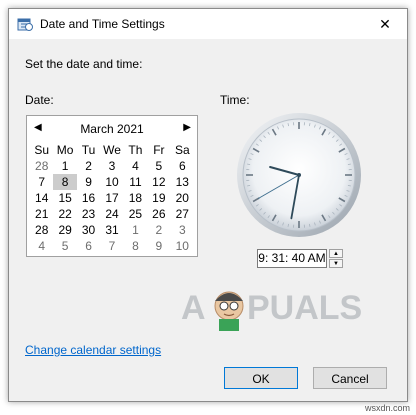 The height and width of the screenshot is (415, 416). I want to click on time-input: 9: 31: 40 AM, so click(292, 258).